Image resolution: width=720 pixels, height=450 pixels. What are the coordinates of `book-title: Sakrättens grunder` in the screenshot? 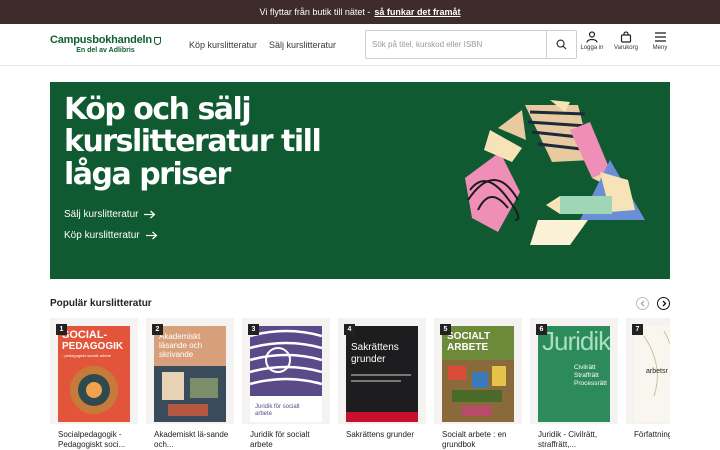 It's located at (380, 434).